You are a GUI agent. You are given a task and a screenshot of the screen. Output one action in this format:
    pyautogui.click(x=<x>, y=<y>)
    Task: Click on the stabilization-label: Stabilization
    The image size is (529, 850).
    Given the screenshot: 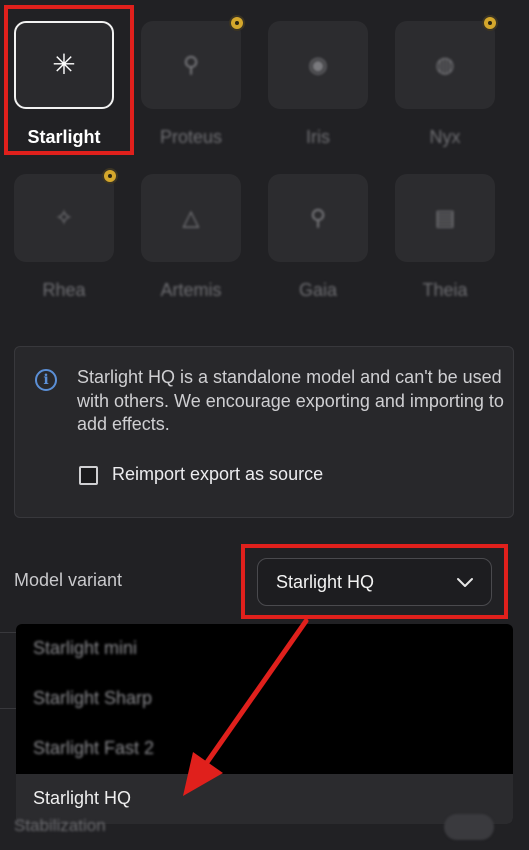 What is the action you would take?
    pyautogui.click(x=60, y=825)
    